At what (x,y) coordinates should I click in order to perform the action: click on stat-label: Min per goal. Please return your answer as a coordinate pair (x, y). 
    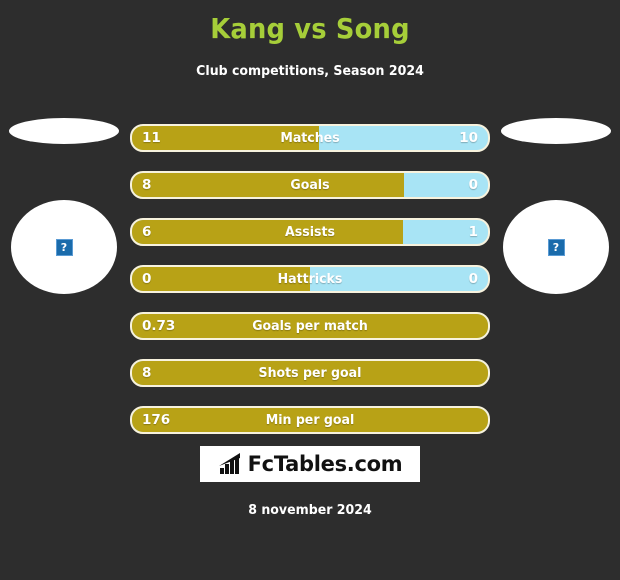
    Looking at the image, I should click on (310, 420).